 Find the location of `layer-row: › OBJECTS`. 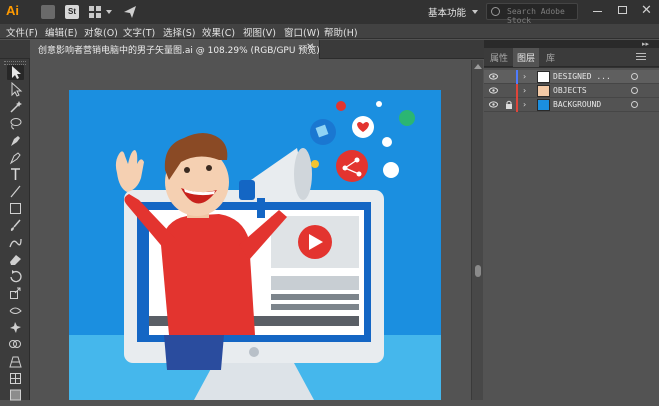

layer-row: › OBJECTS is located at coordinates (571, 91).